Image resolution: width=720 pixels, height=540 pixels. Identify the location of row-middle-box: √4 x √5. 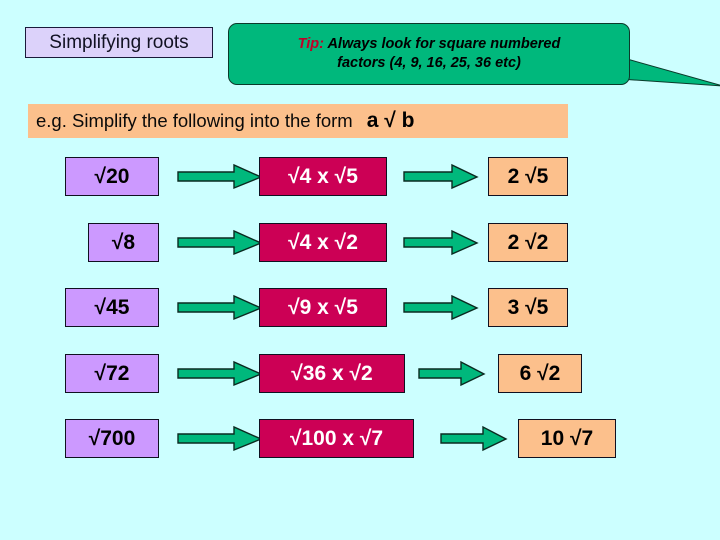
(323, 176).